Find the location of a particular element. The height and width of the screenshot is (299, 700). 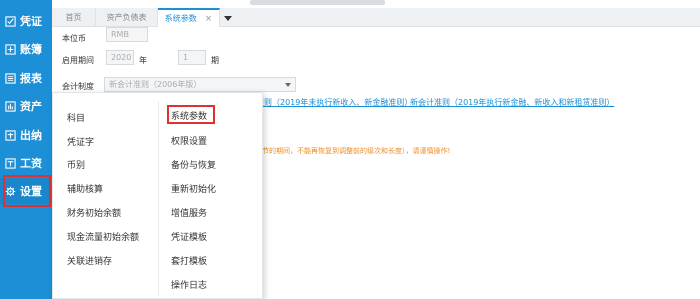

tab-balance-sheet: 资产负债表 is located at coordinates (127, 17).